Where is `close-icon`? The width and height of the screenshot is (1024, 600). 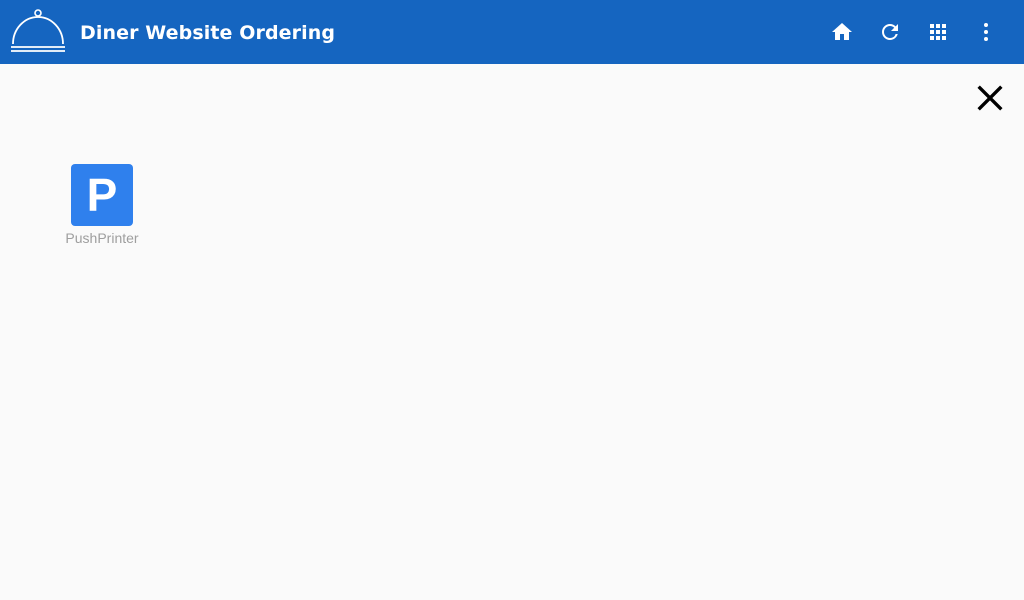 close-icon is located at coordinates (990, 98).